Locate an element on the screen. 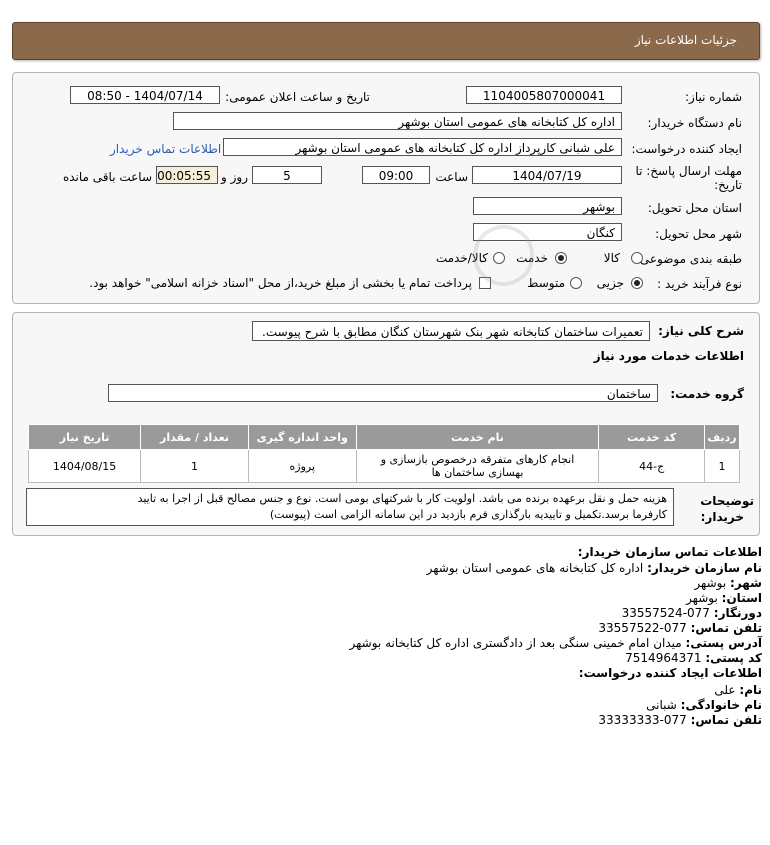  creator-label: ایجاد کننده درخواست: is located at coordinates (686, 149).